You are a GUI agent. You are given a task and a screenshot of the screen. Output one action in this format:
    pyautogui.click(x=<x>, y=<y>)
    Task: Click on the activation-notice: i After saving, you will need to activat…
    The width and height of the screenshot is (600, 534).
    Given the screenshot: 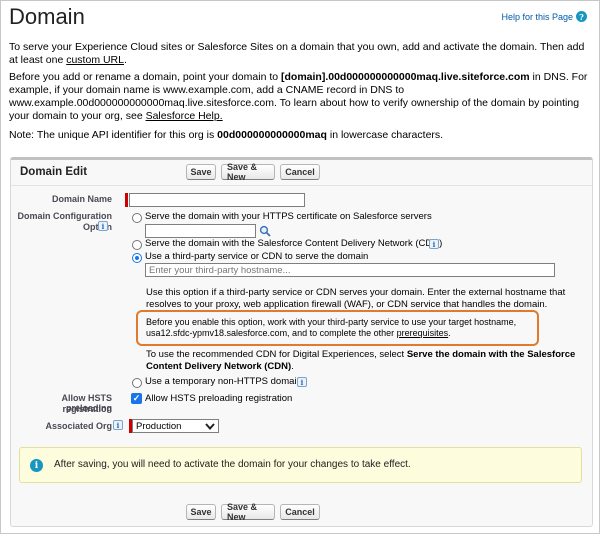 What is the action you would take?
    pyautogui.click(x=300, y=465)
    